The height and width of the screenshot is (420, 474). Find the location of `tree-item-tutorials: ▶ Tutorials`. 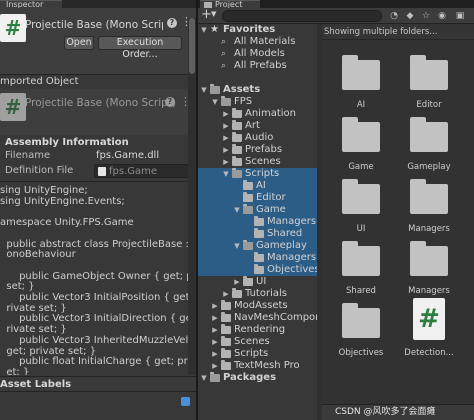

tree-item-tutorials: ▶ Tutorials is located at coordinates (260, 294).